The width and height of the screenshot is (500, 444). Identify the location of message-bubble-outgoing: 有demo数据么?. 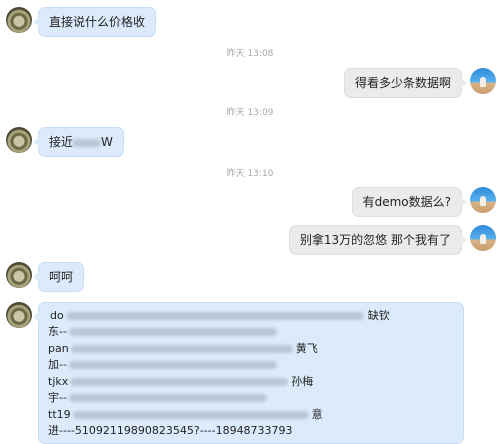
(409, 202).